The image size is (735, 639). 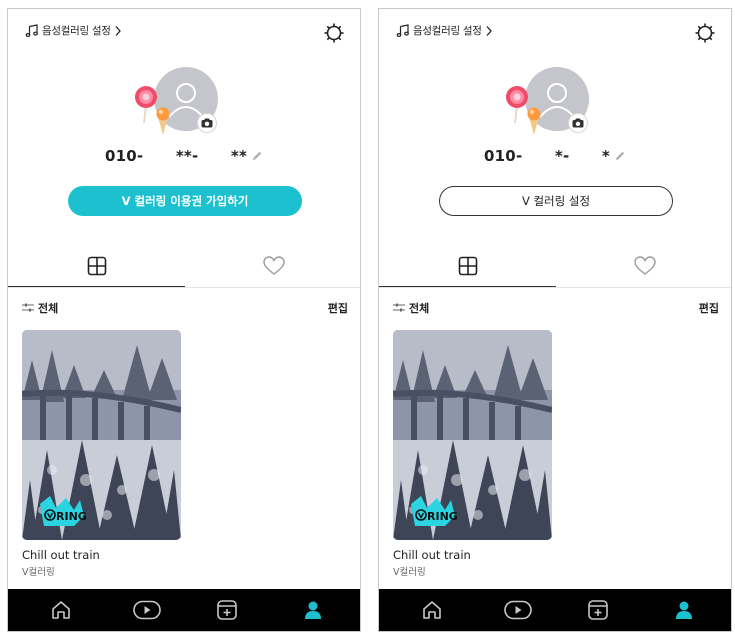 What do you see at coordinates (185, 201) in the screenshot?
I see `subscribe-button: V 컬러링 이용권 가입하기` at bounding box center [185, 201].